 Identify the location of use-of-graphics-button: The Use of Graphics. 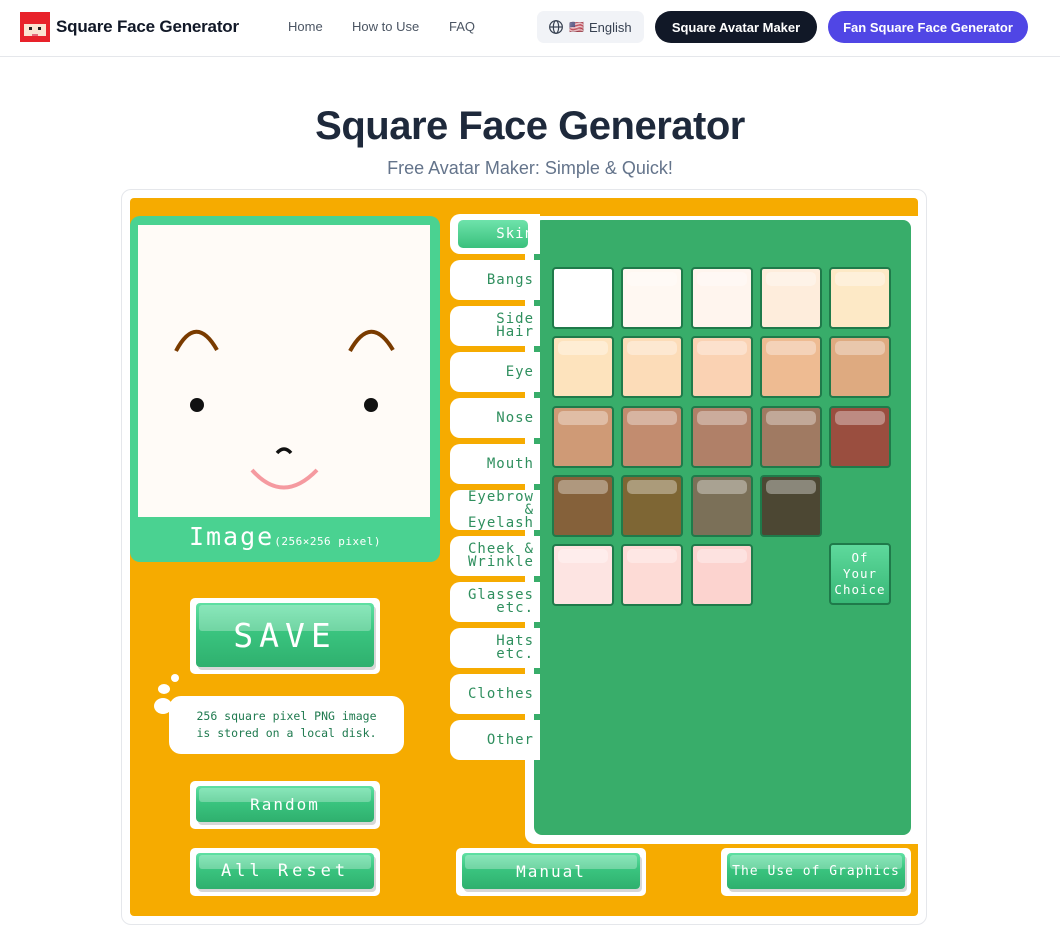
(816, 871).